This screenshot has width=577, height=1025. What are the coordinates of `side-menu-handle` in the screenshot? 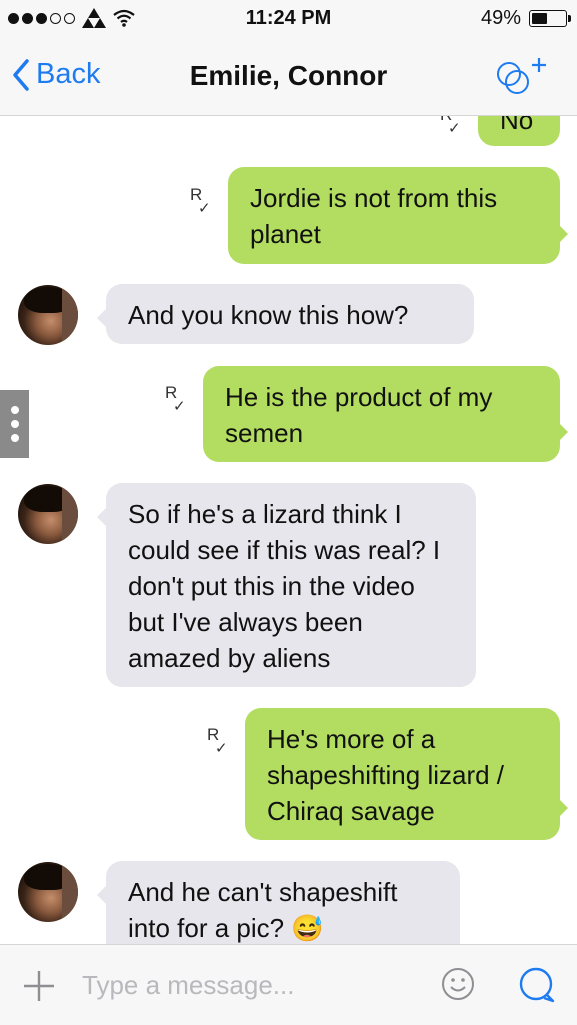 It's located at (14, 424).